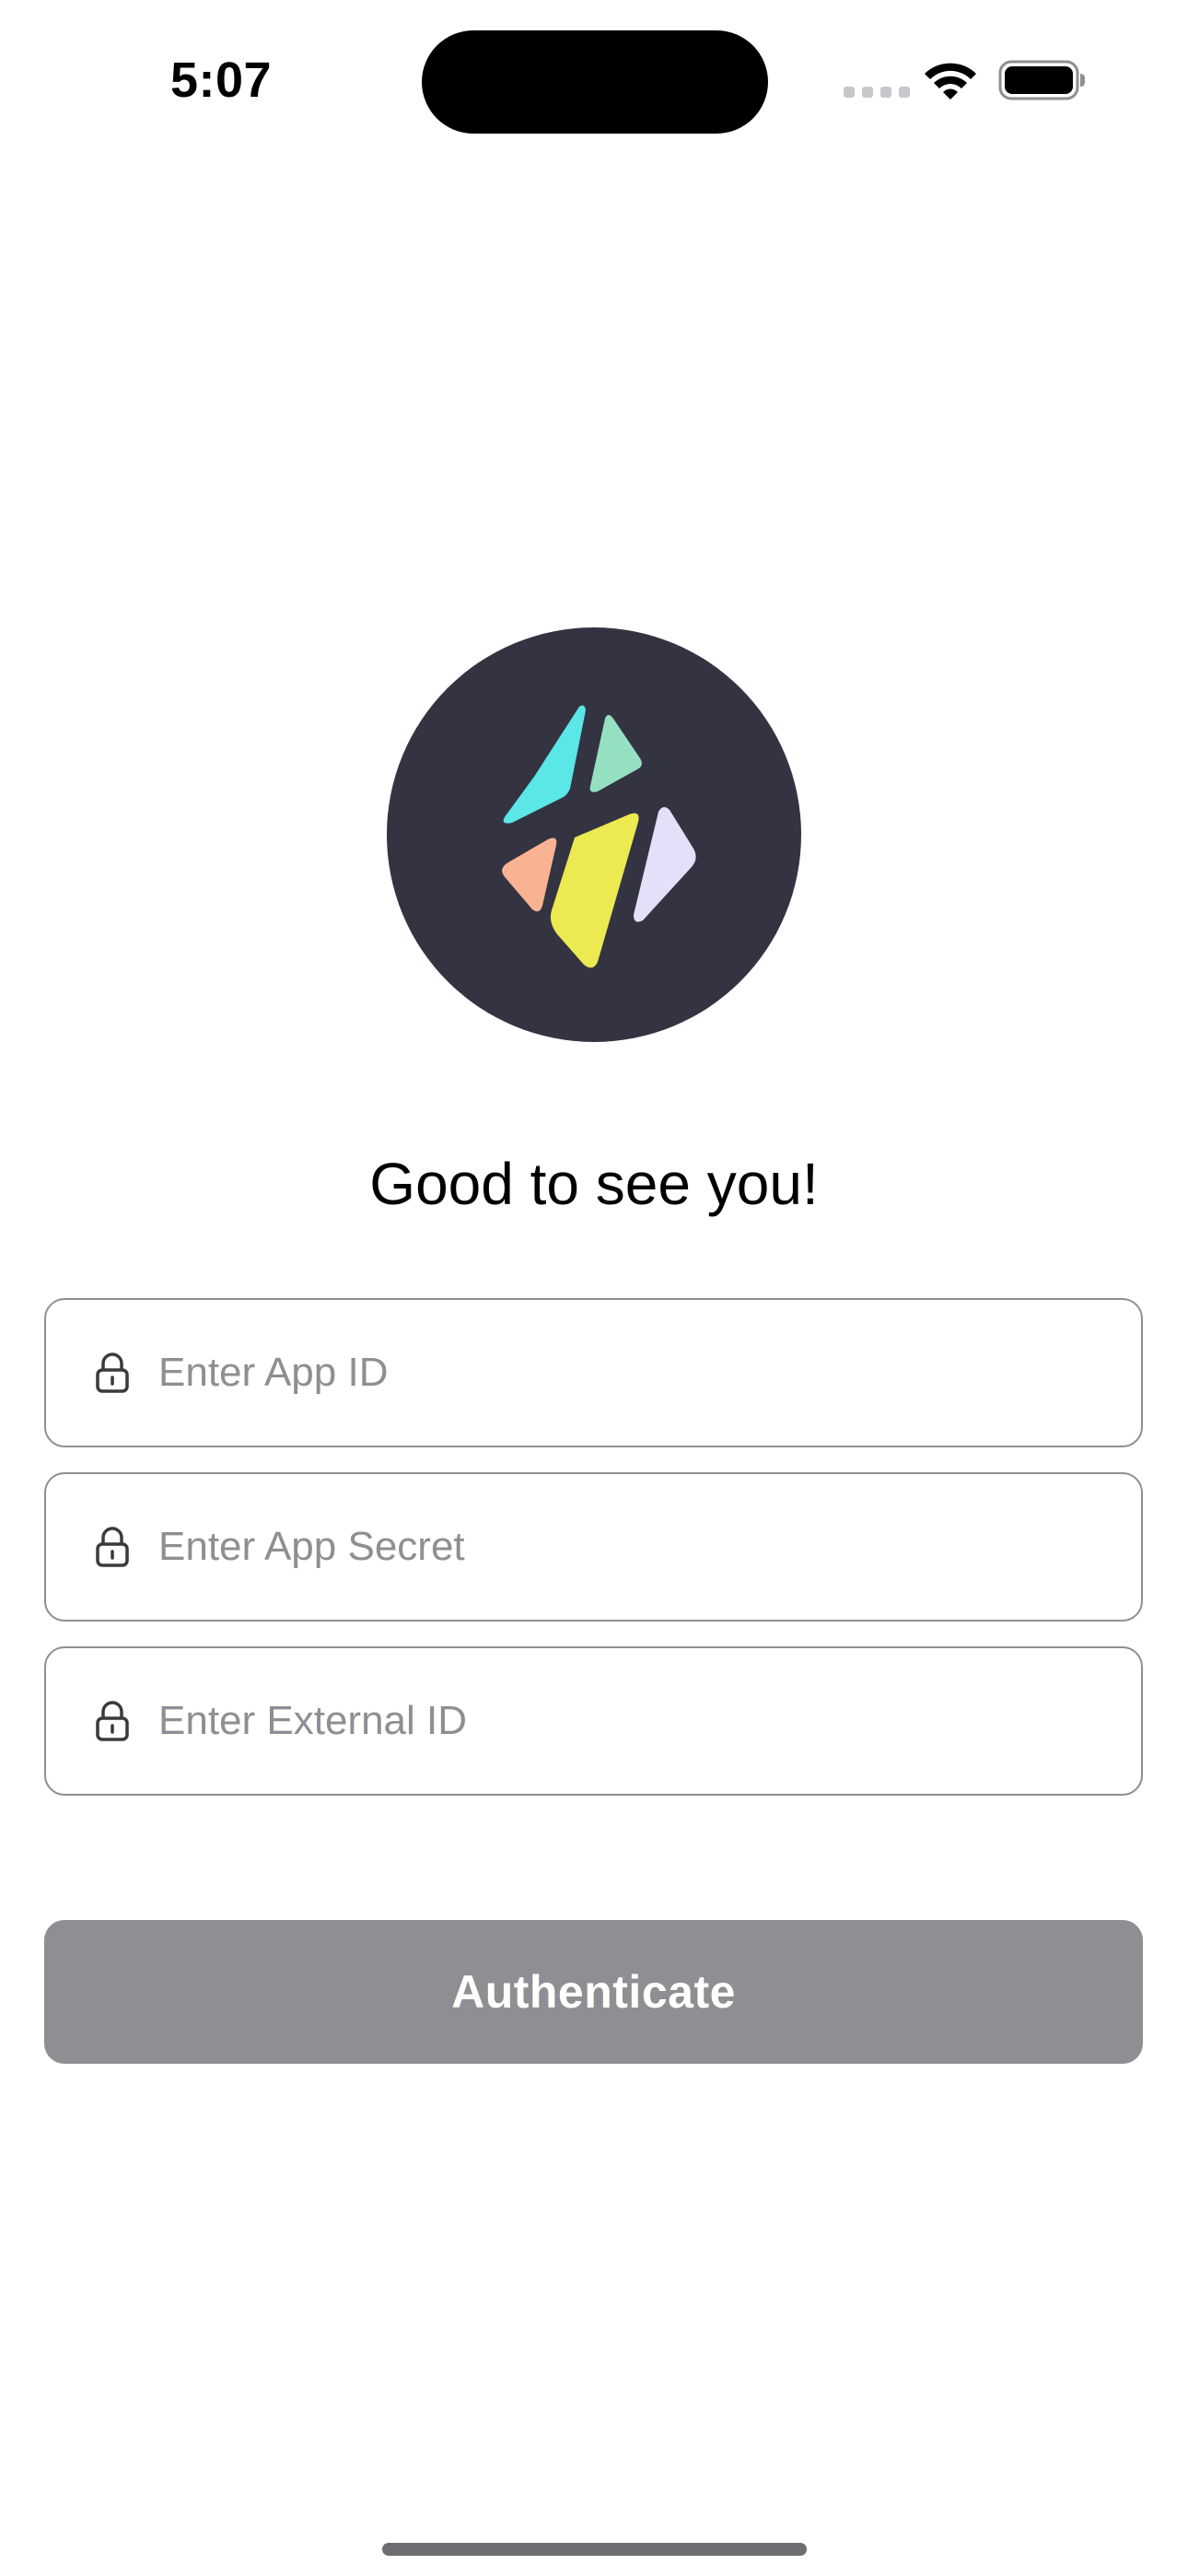 Image resolution: width=1188 pixels, height=2576 pixels. I want to click on cellular-signal-icon, so click(877, 92).